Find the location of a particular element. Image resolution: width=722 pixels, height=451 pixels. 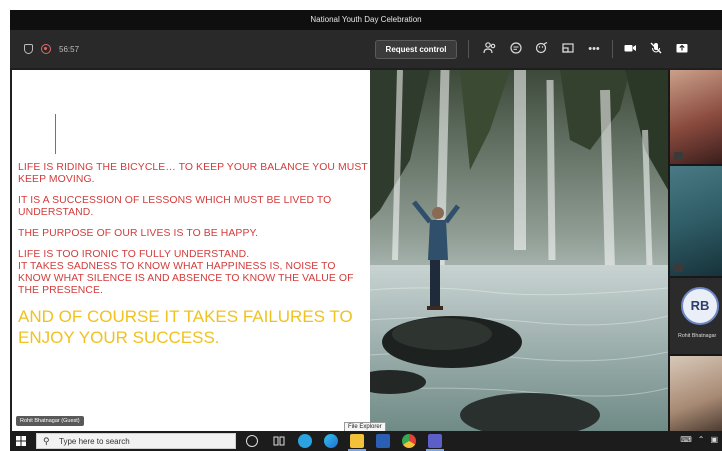

more-options-icon: ••• is located at coordinates (594, 49).